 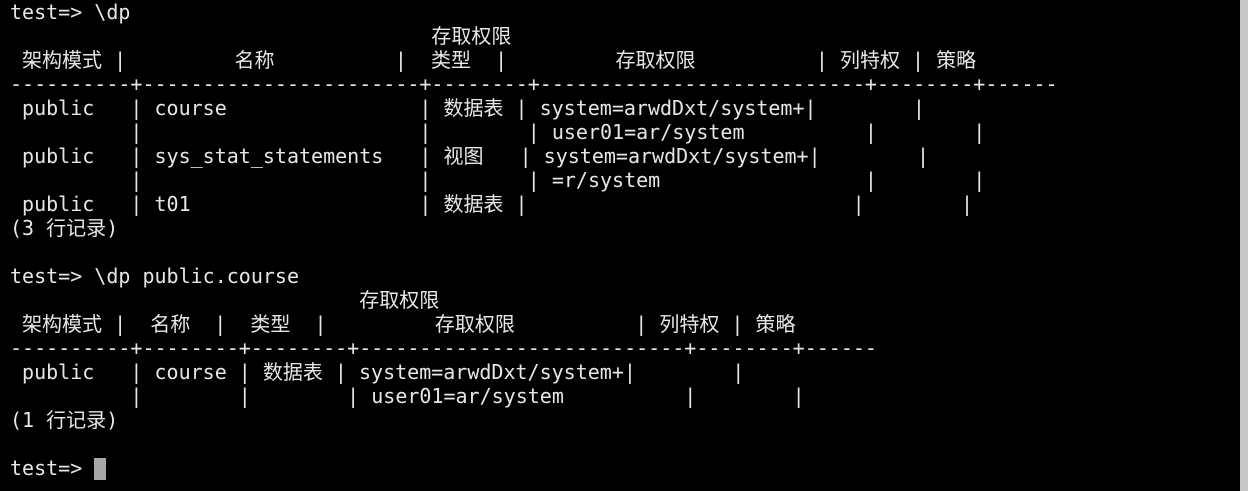 I want to click on prompt-line: test=>, so click(x=624, y=468).